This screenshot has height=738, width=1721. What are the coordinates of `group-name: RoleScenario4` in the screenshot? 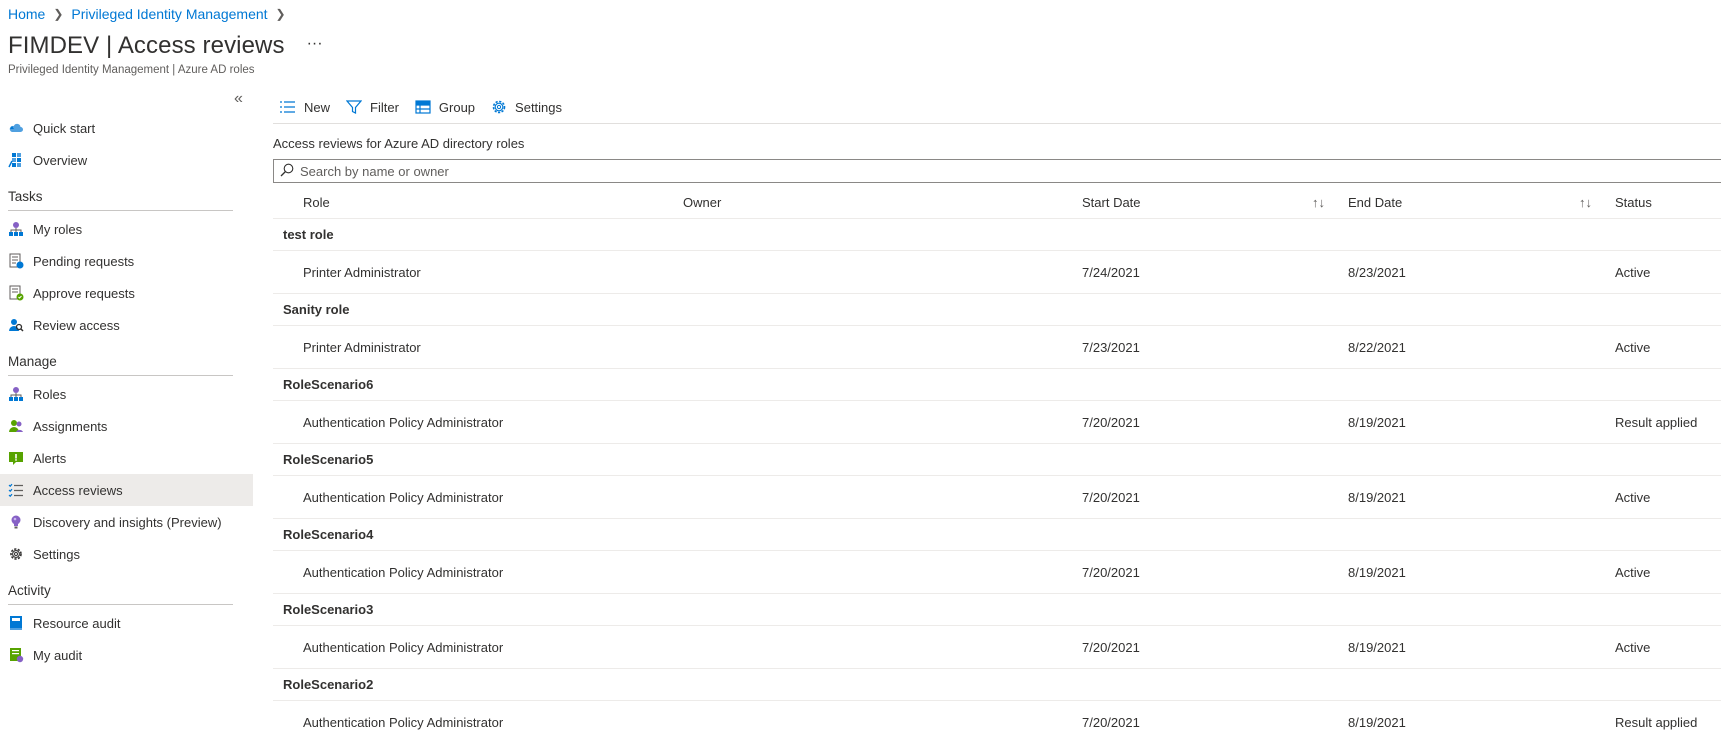 It's located at (328, 534).